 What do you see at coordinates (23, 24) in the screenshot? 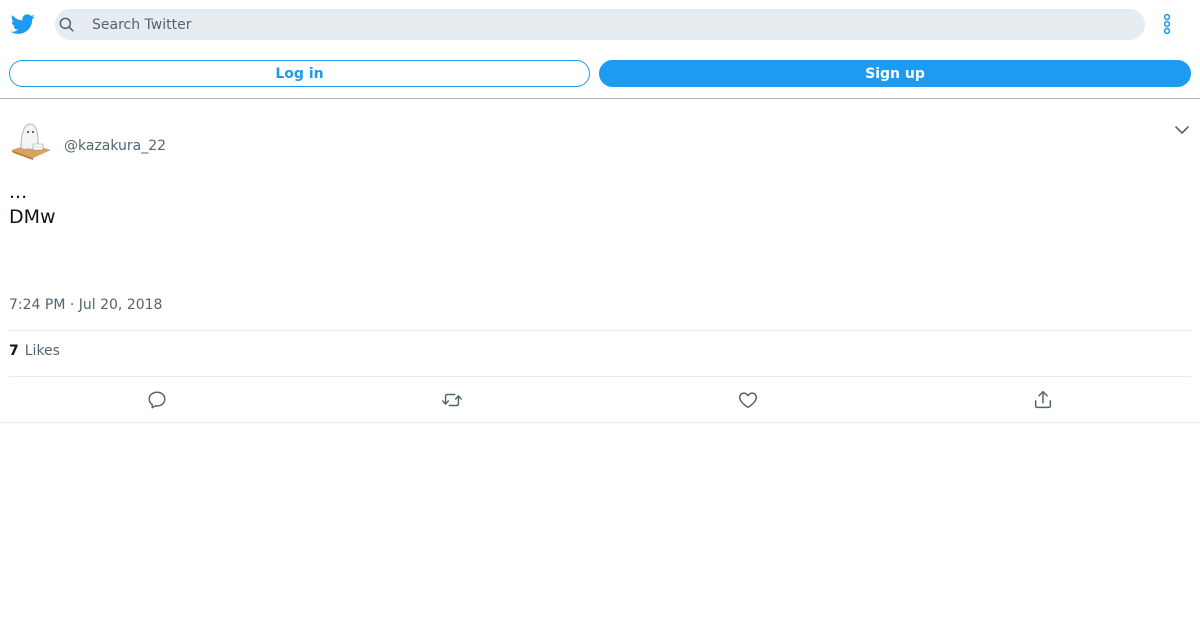
I see `twitter-bird-icon` at bounding box center [23, 24].